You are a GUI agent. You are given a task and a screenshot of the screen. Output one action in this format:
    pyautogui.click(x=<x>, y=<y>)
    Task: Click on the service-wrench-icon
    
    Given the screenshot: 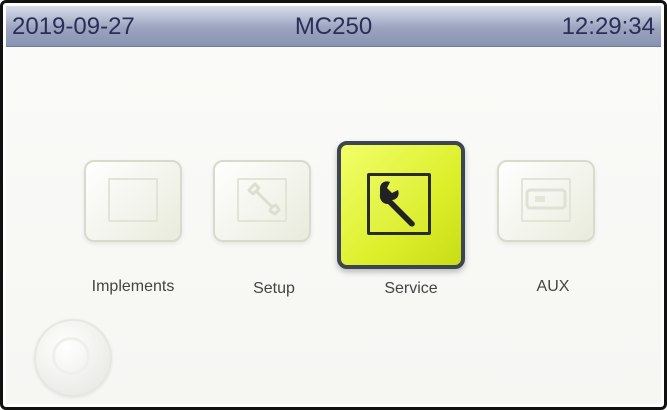 What is the action you would take?
    pyautogui.click(x=399, y=204)
    